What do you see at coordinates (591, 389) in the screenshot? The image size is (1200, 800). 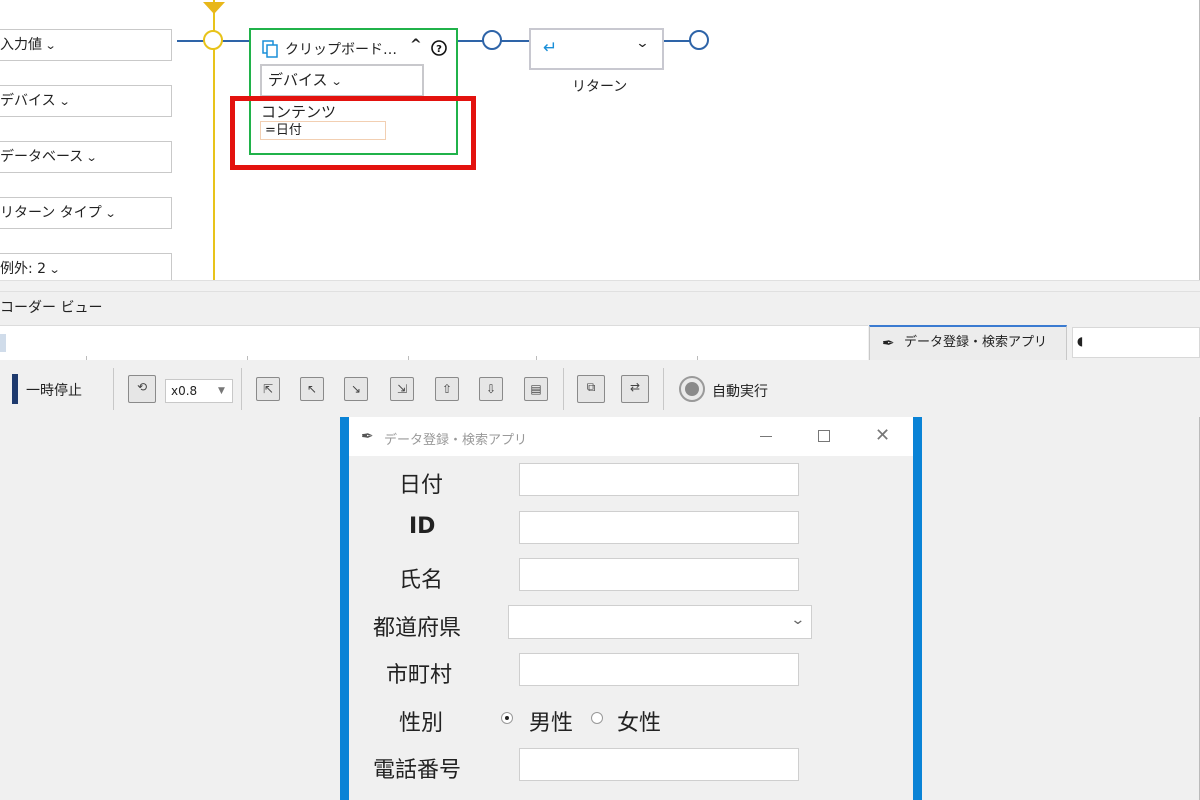 I see `screen-capture-icon: ⧉` at bounding box center [591, 389].